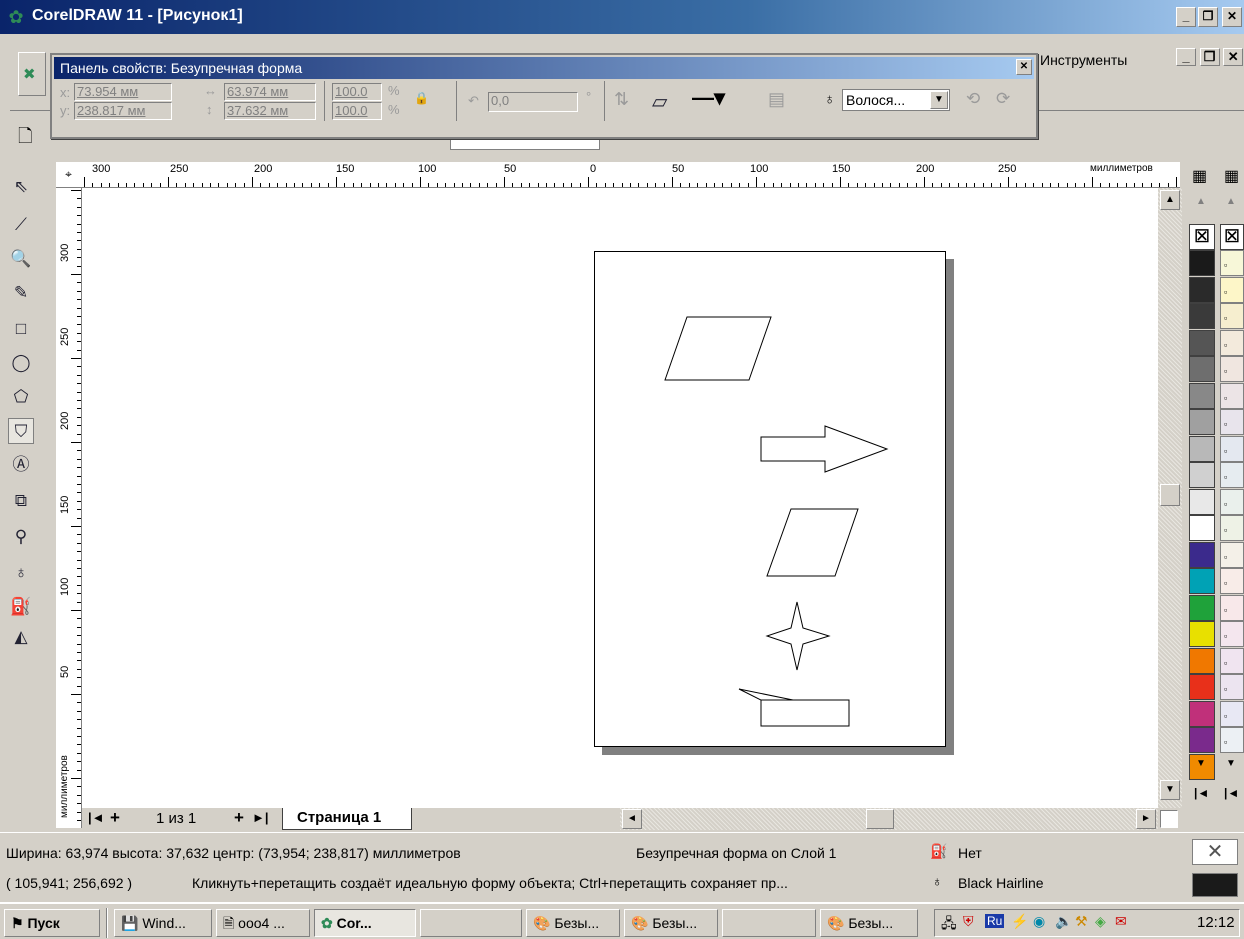 The image size is (1244, 939). I want to click on palette-end-icon-2: |◄, so click(1231, 793).